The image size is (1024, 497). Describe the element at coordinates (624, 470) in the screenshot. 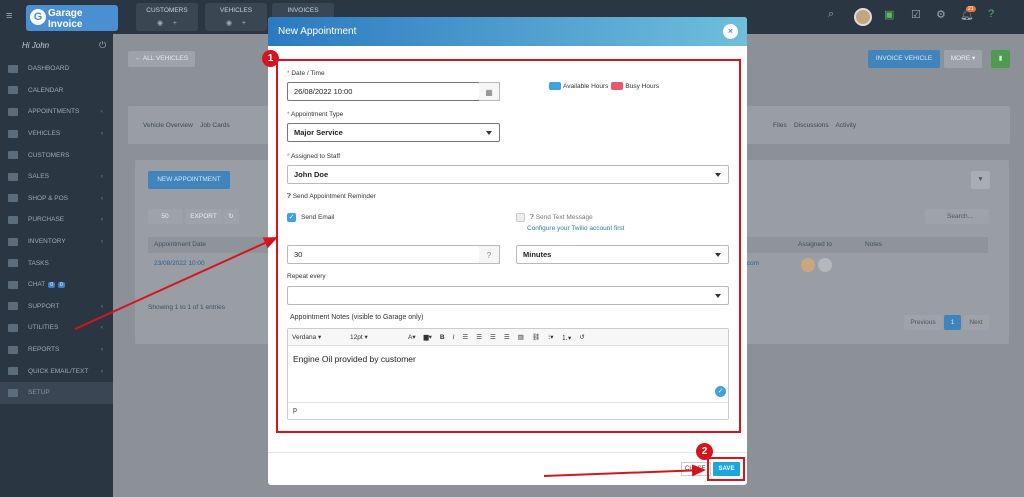

I see `arrow-to-save` at that location.